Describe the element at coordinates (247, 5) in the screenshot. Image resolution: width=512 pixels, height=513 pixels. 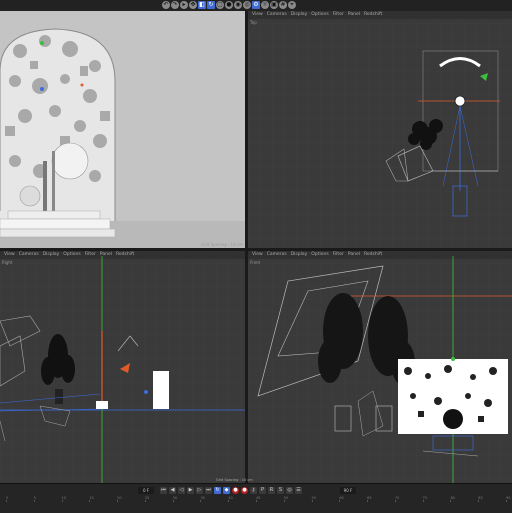
I see `render-view-icon: ◎` at that location.